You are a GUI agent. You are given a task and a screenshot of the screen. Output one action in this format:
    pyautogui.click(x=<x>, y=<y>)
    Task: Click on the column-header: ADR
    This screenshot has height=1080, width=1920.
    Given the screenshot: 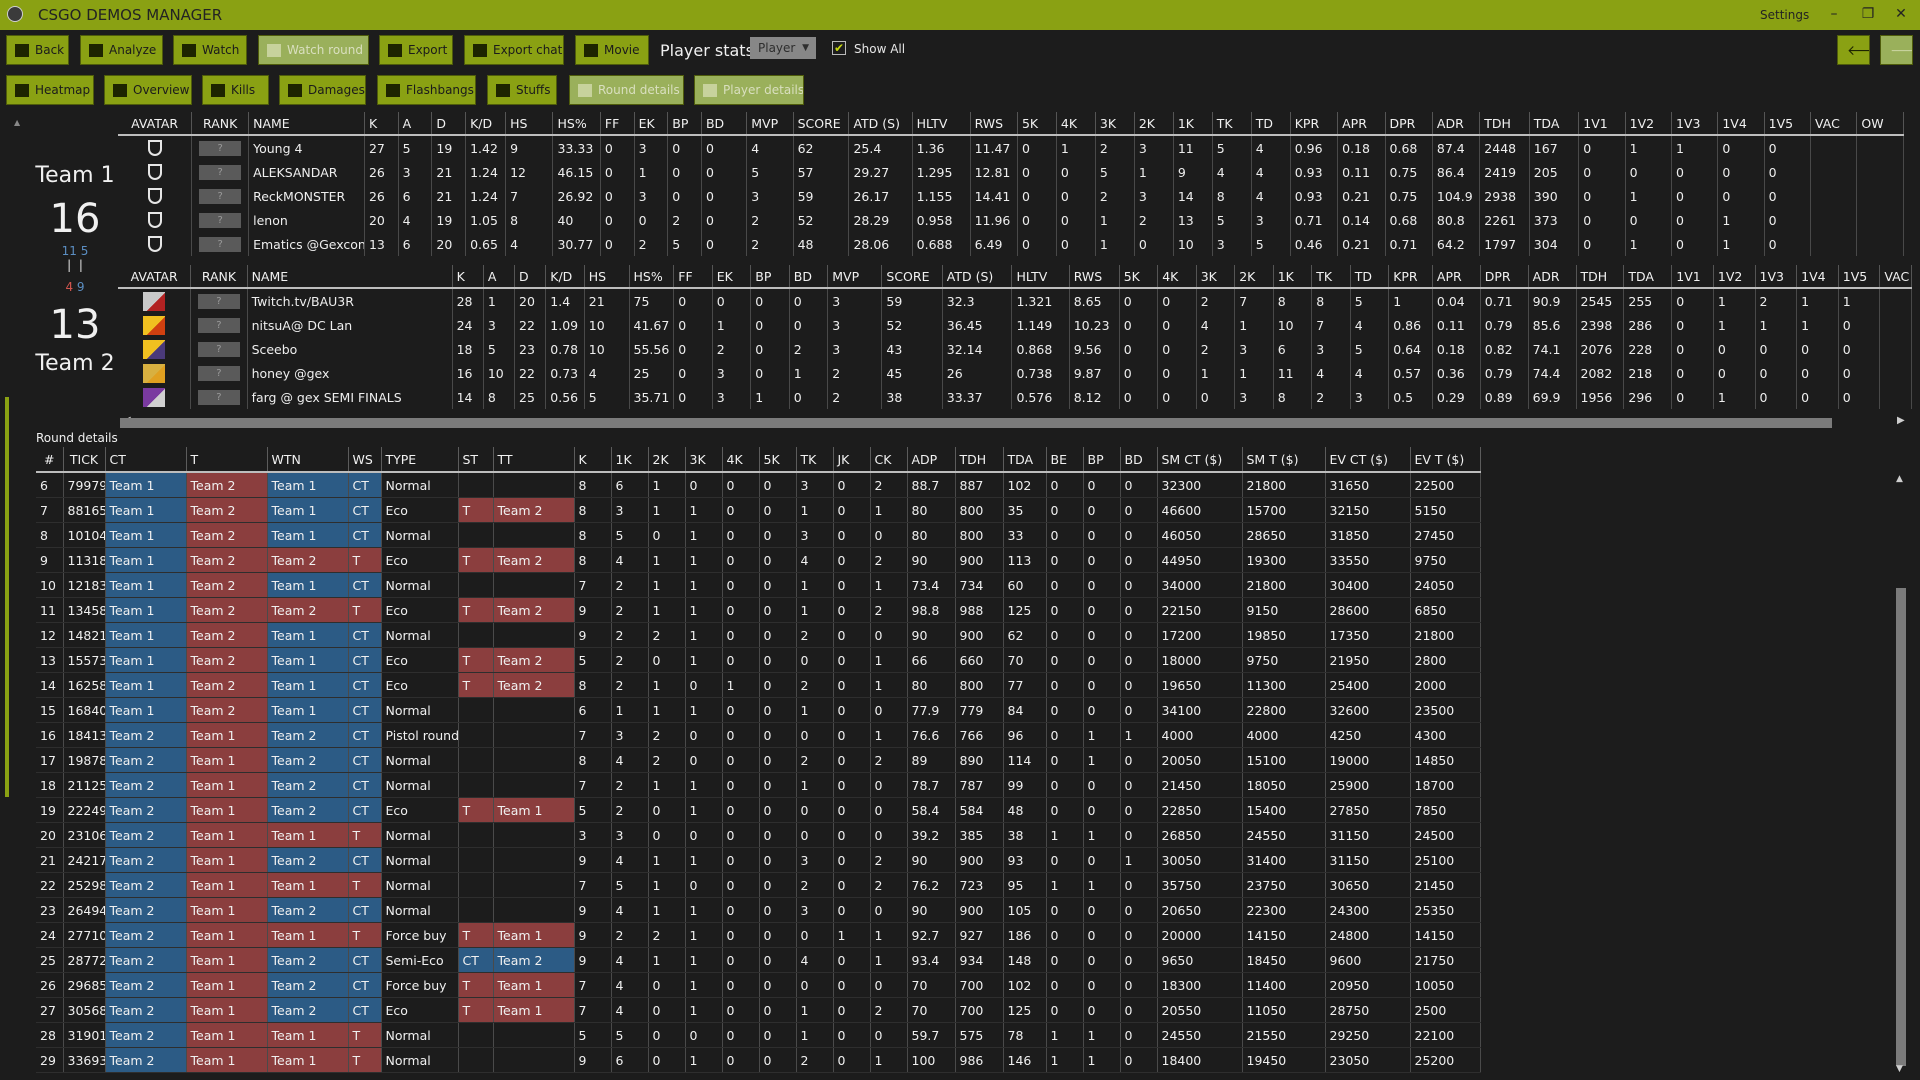 What is the action you would take?
    pyautogui.click(x=1456, y=123)
    